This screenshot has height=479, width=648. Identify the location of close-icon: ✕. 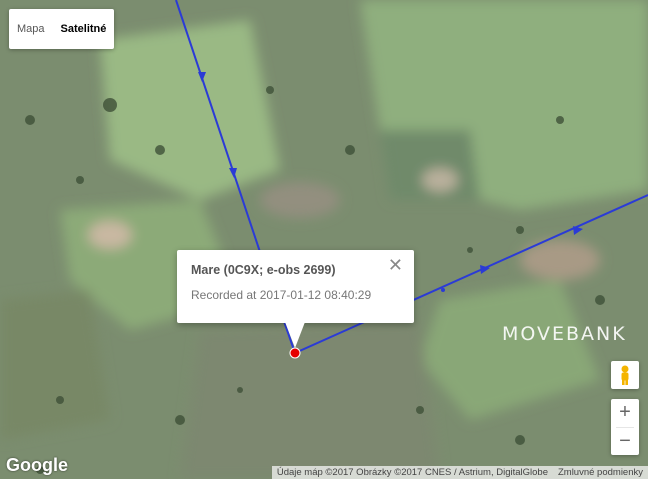
(395, 265).